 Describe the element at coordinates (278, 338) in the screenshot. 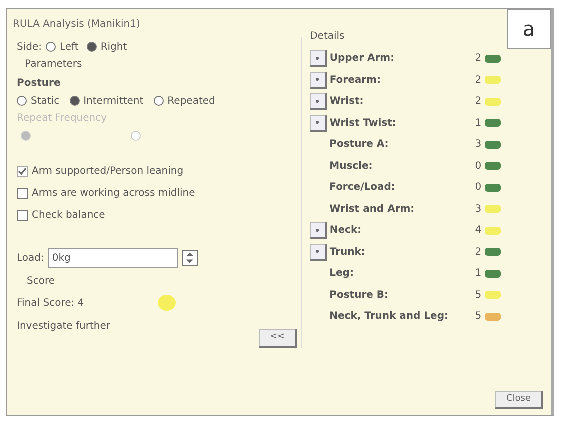

I see `collapse-button: <<` at that location.